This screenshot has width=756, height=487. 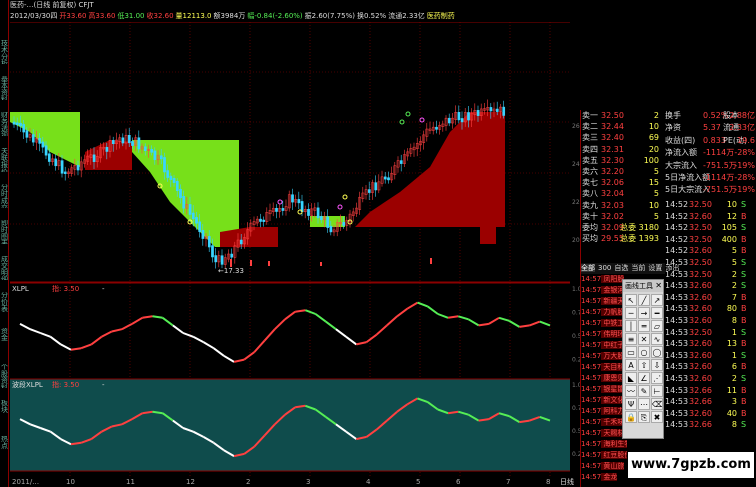 I want to click on tick-row: 14:53 32.60 6 B, so click(x=710, y=367).